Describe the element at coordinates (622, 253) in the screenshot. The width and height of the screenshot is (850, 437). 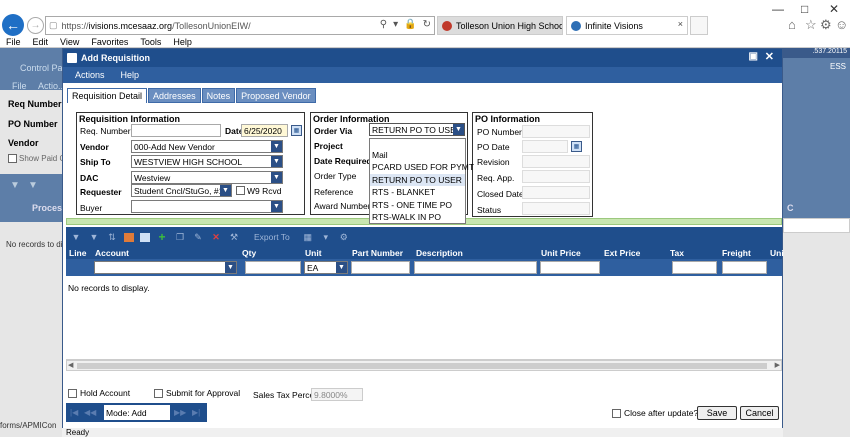
I see `column-header-ext-price: Ext Price` at that location.